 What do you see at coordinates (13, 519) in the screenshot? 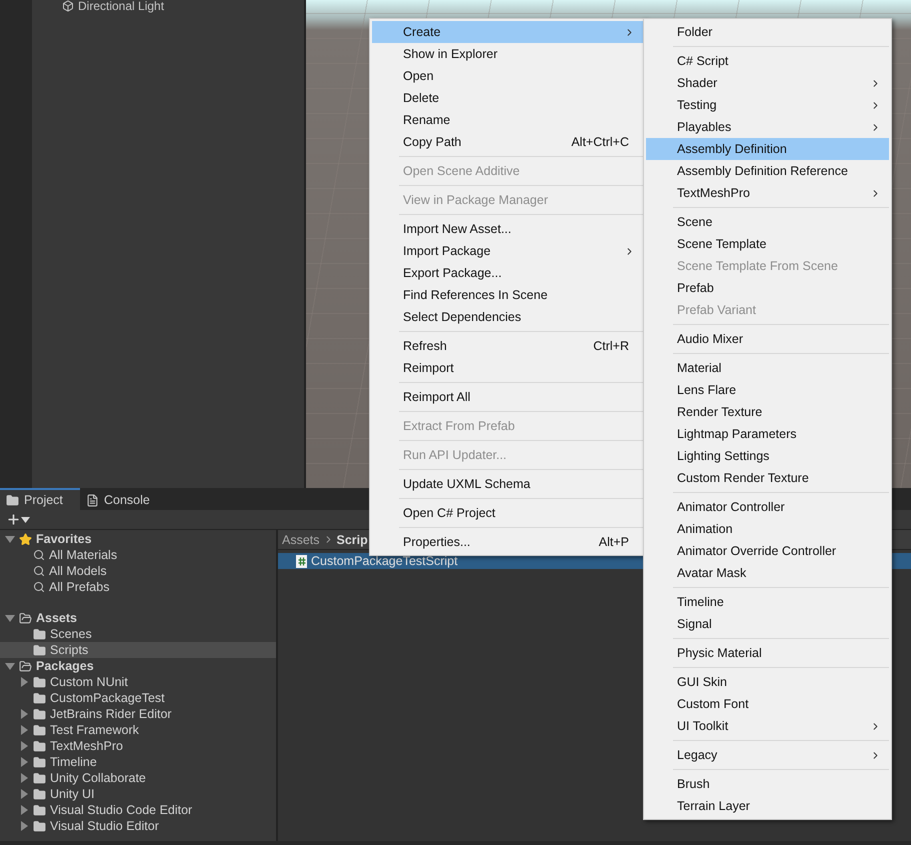
I see `plus-icon` at bounding box center [13, 519].